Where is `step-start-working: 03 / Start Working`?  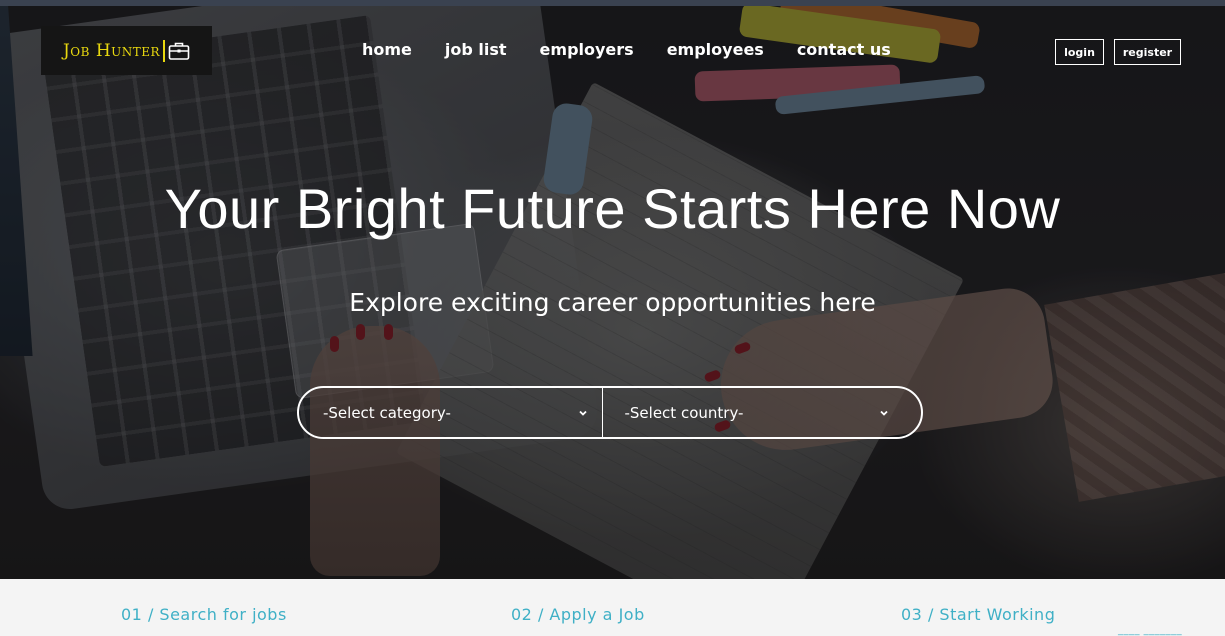
step-start-working: 03 / Start Working is located at coordinates (978, 614).